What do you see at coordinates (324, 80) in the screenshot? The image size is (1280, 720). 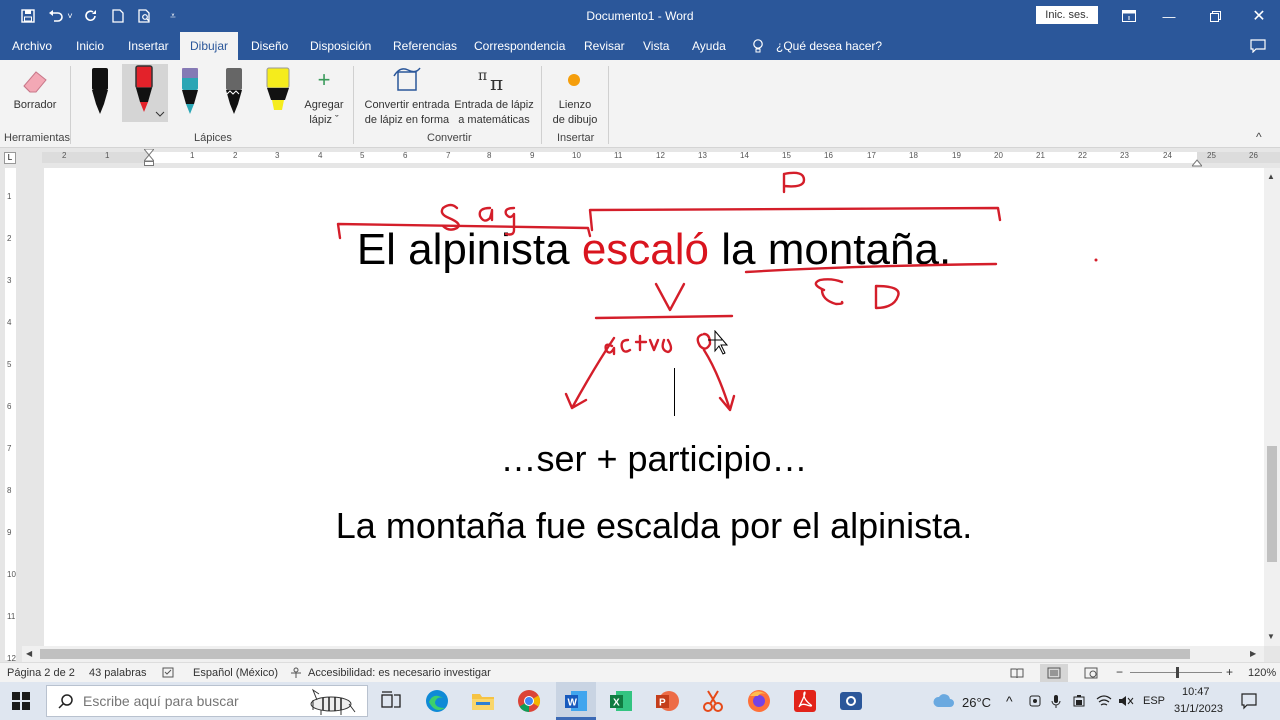 I see `add-pen-icon: +` at bounding box center [324, 80].